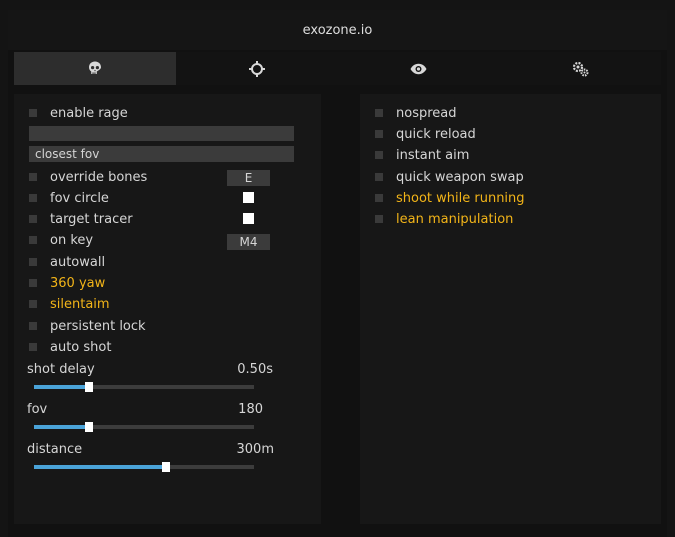 The height and width of the screenshot is (537, 675). I want to click on distance-slider-thumb, so click(166, 467).